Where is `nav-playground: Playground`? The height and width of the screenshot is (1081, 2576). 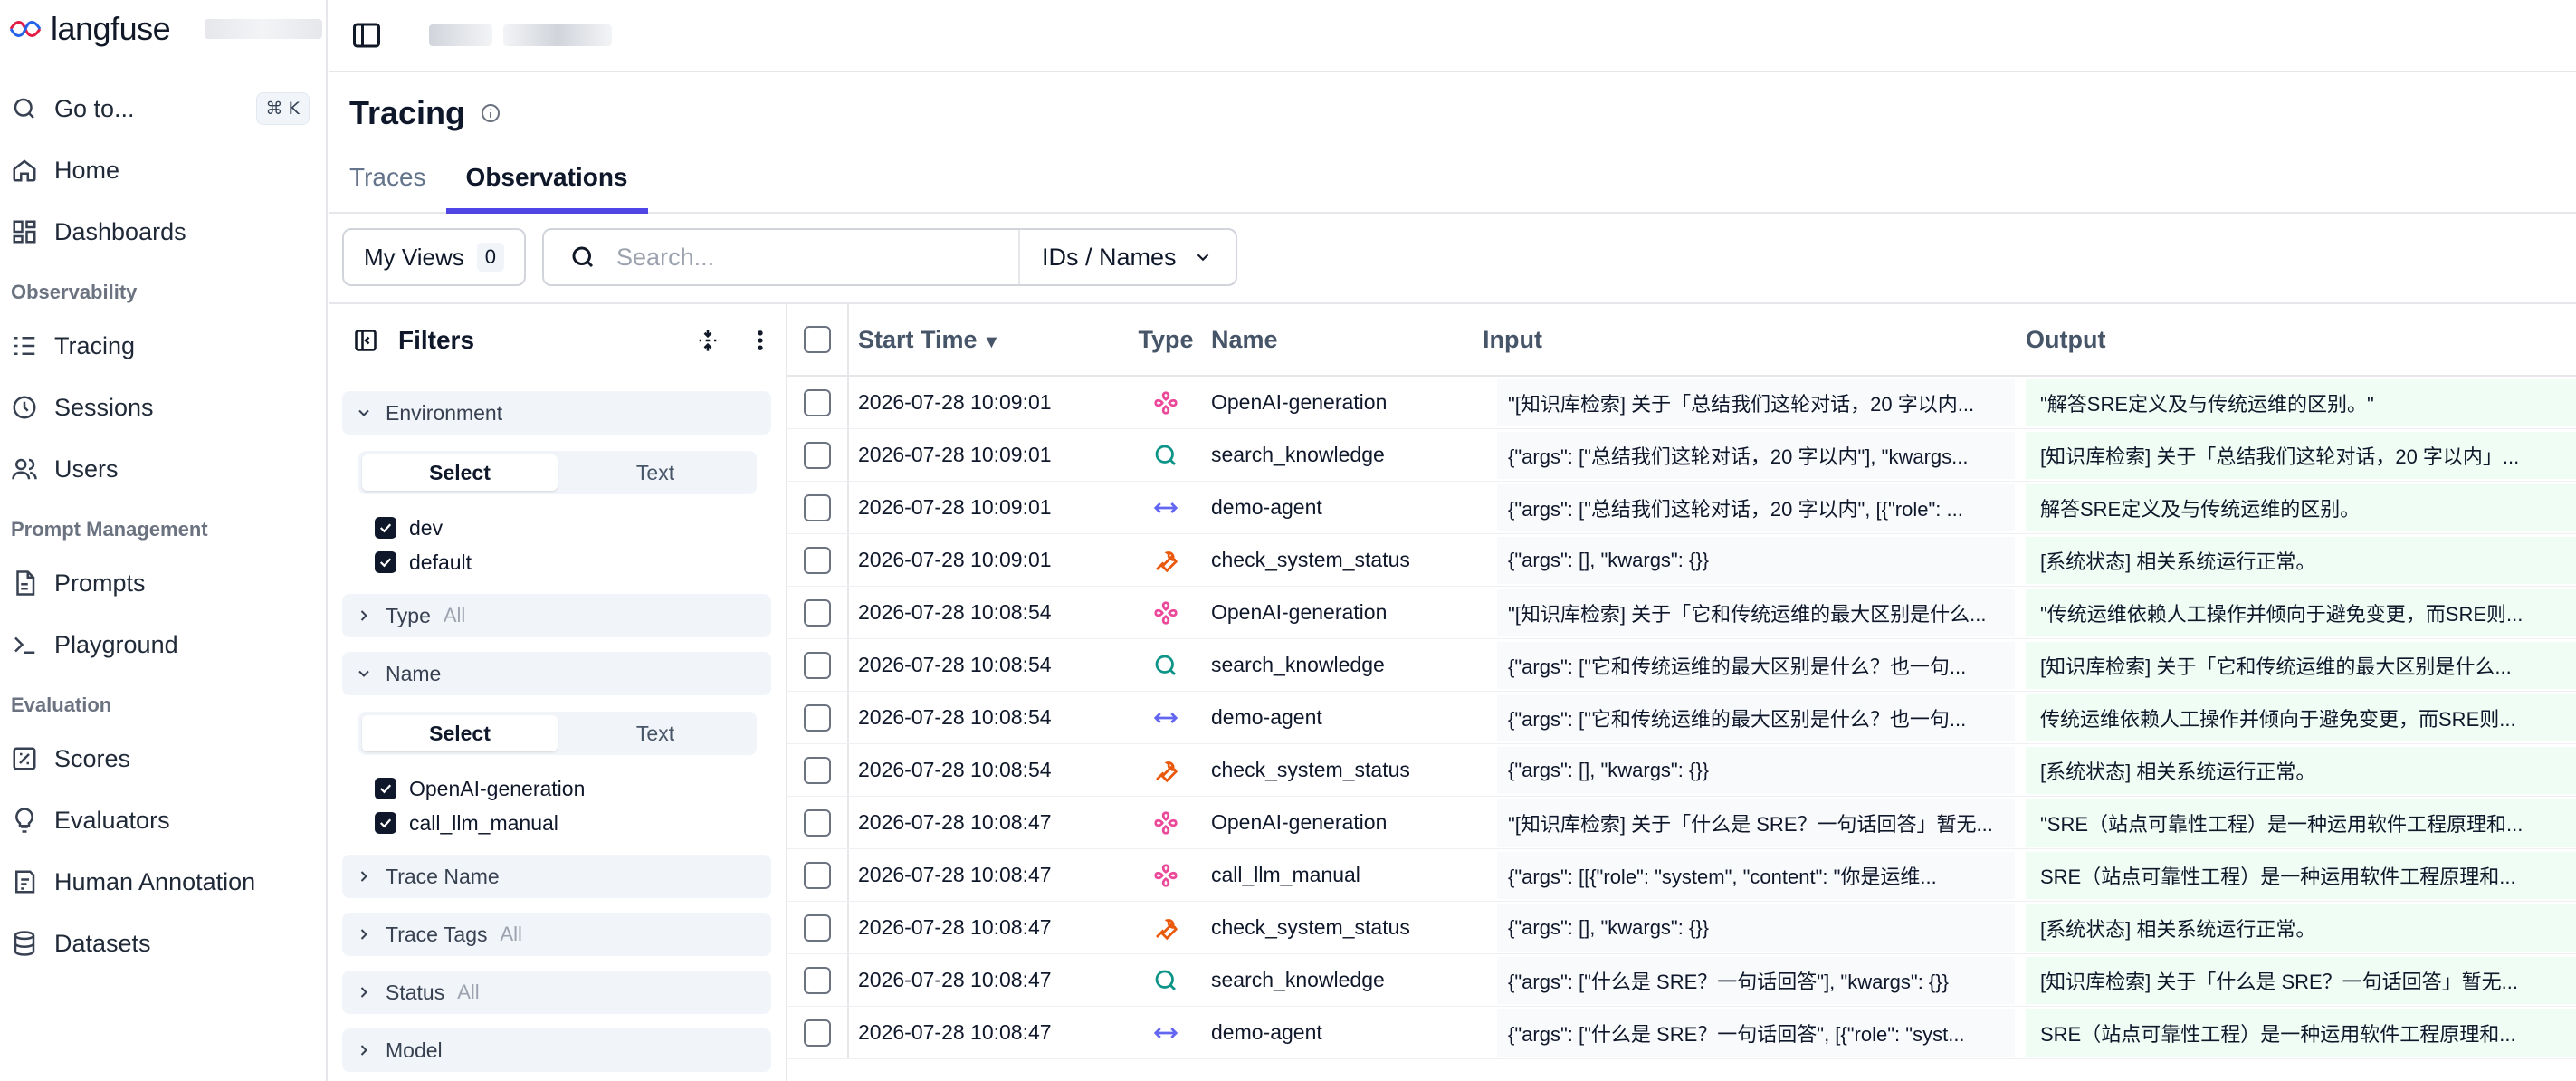 nav-playground: Playground is located at coordinates (163, 644).